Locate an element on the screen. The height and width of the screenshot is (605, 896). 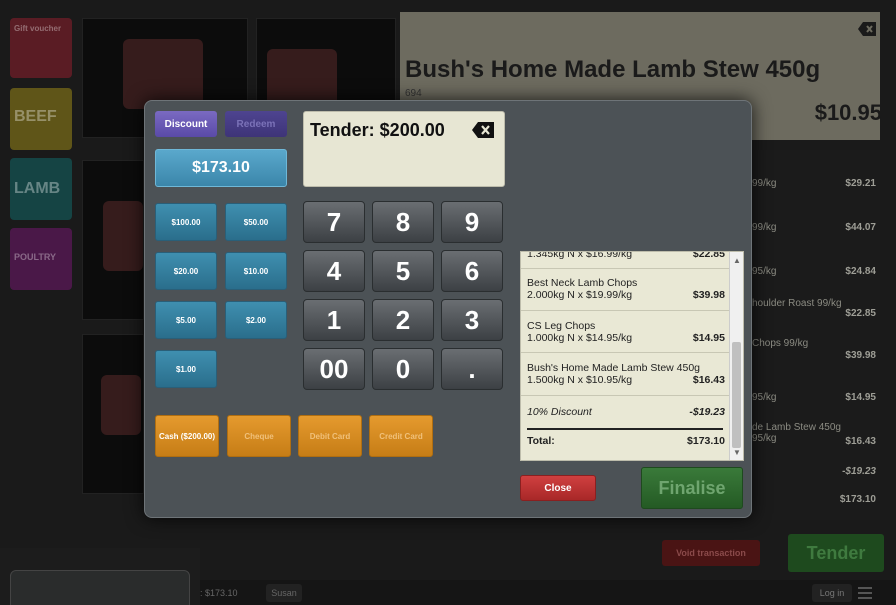
category-beef: BEEF is located at coordinates (41, 119).